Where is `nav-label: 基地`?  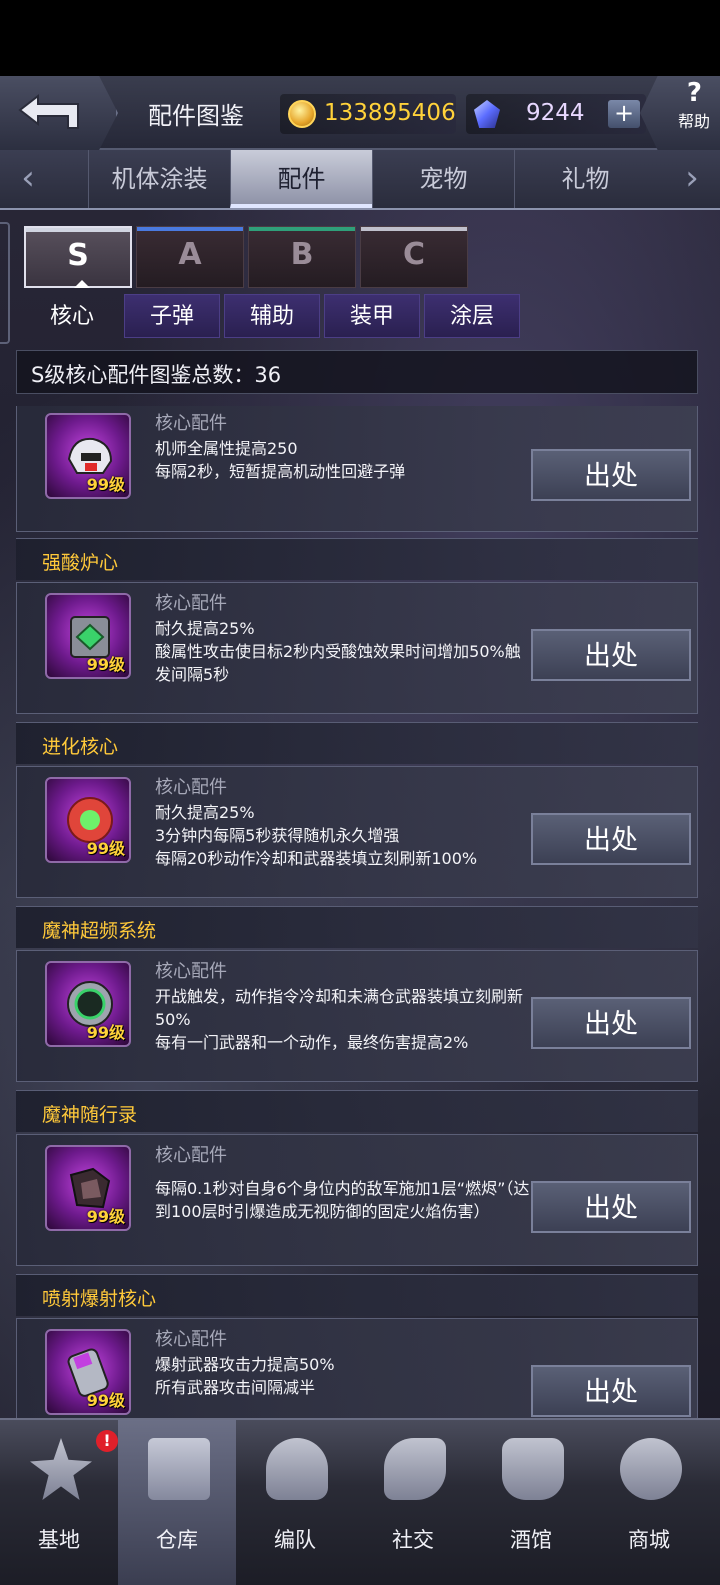 nav-label: 基地 is located at coordinates (59, 1540).